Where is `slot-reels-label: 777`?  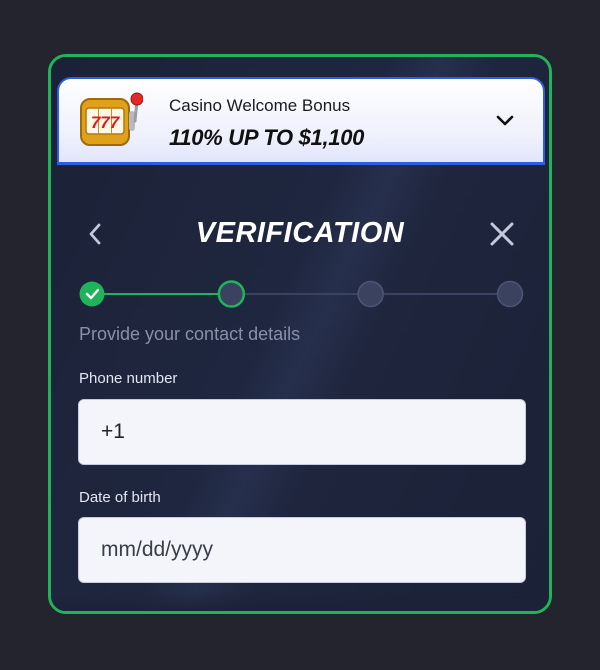
slot-reels-label: 777 is located at coordinates (106, 122).